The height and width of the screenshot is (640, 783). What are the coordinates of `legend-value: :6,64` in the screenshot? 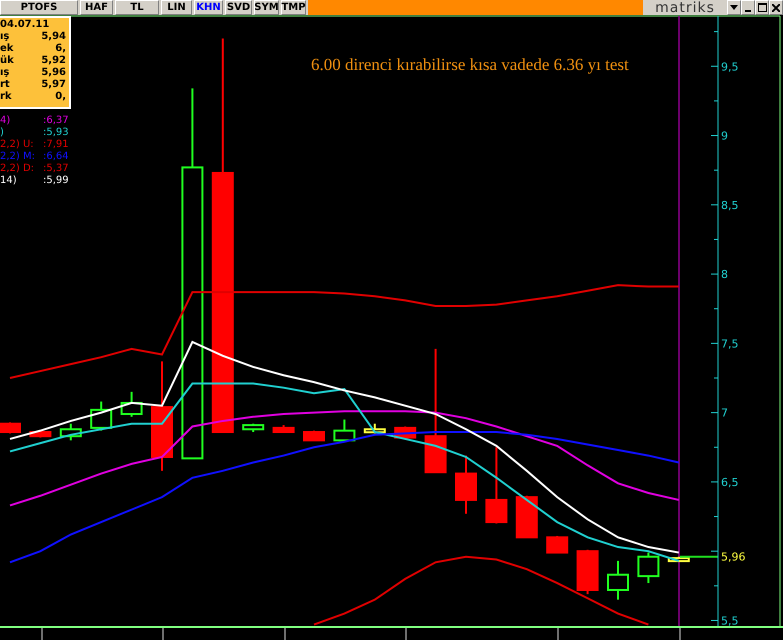 It's located at (55, 157).